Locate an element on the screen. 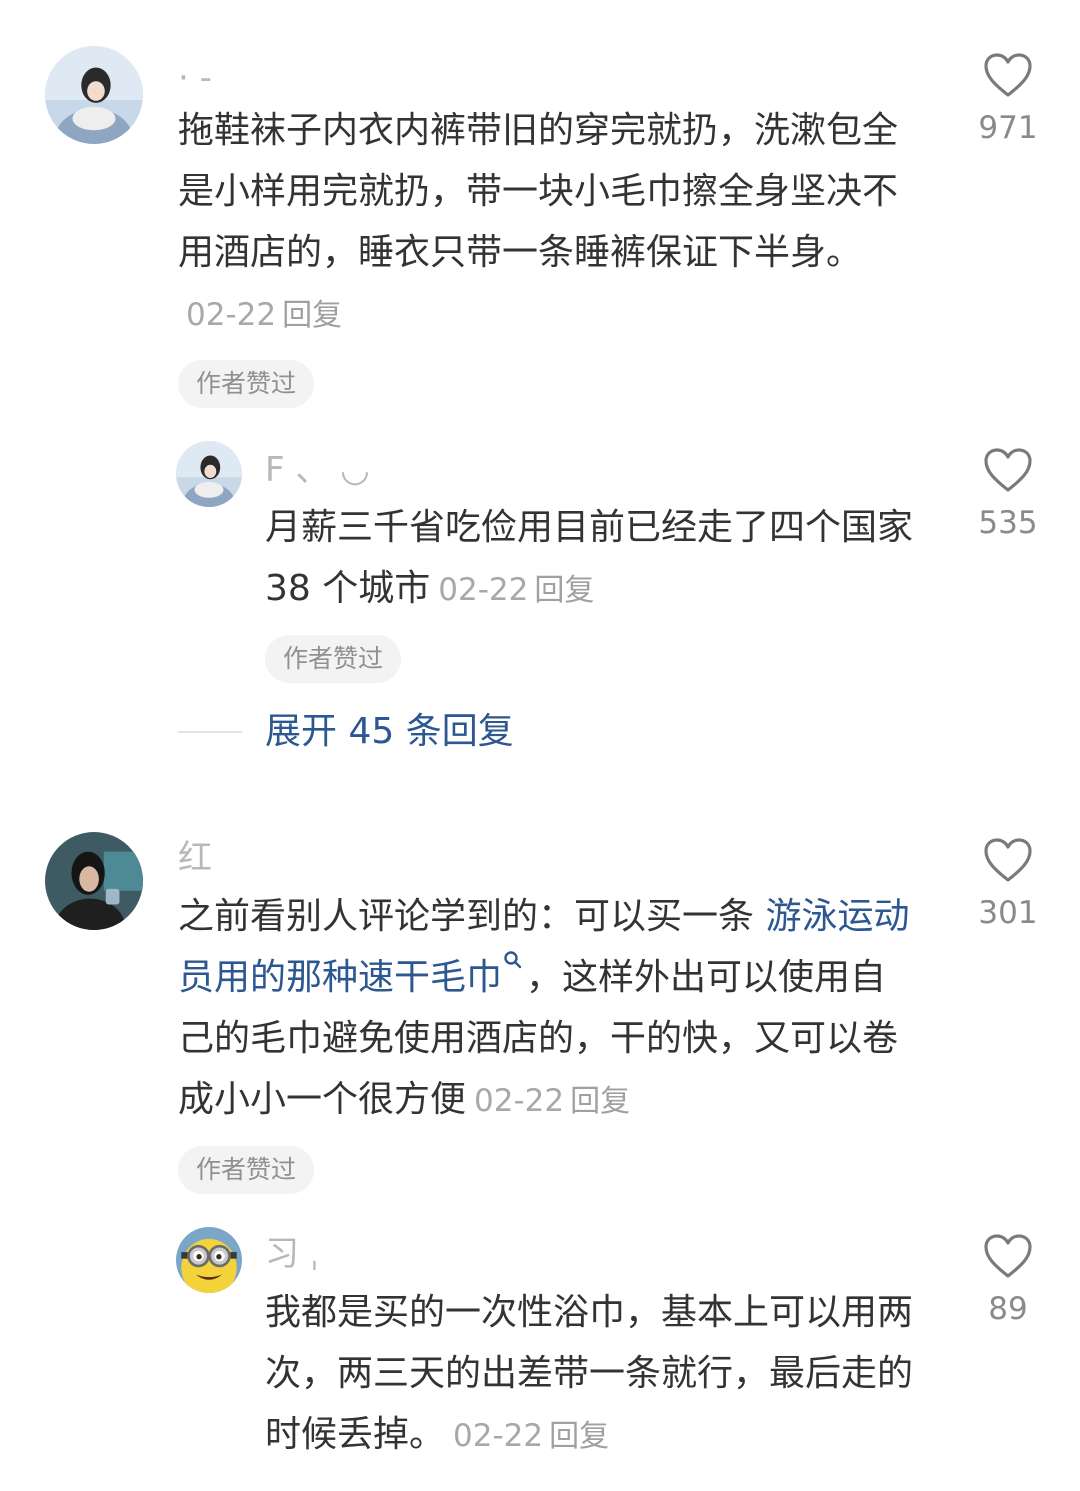 The width and height of the screenshot is (1080, 1491). username: · - is located at coordinates (195, 78).